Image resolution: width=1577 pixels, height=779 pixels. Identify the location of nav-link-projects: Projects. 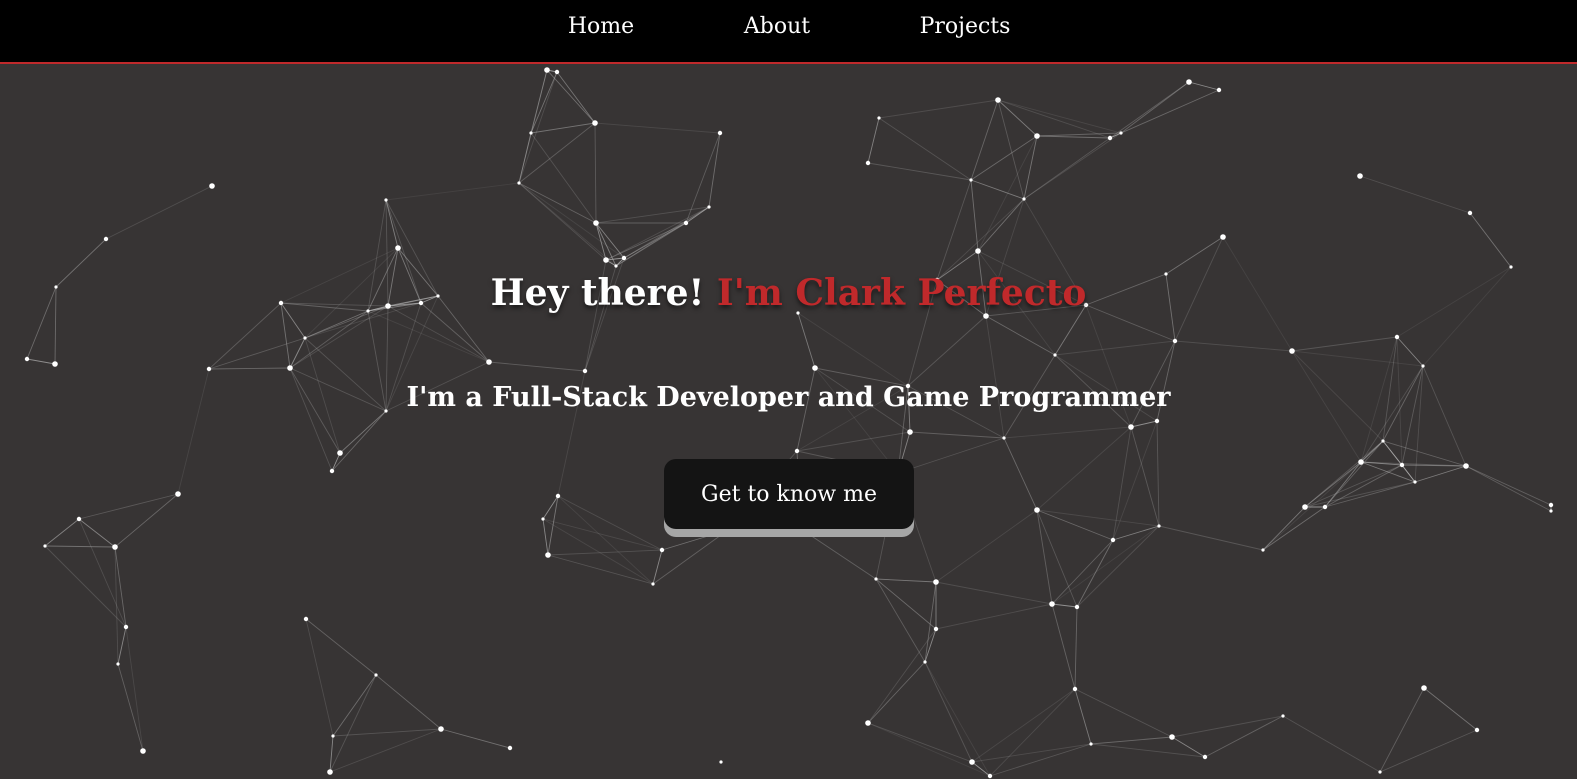
(965, 26).